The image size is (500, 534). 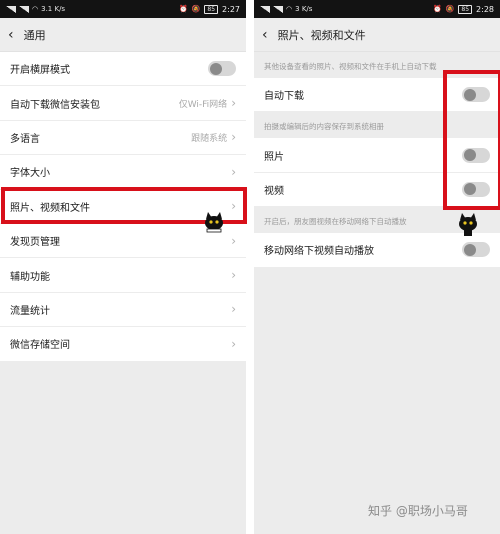 What do you see at coordinates (34, 35) in the screenshot?
I see `page-title: 通用` at bounding box center [34, 35].